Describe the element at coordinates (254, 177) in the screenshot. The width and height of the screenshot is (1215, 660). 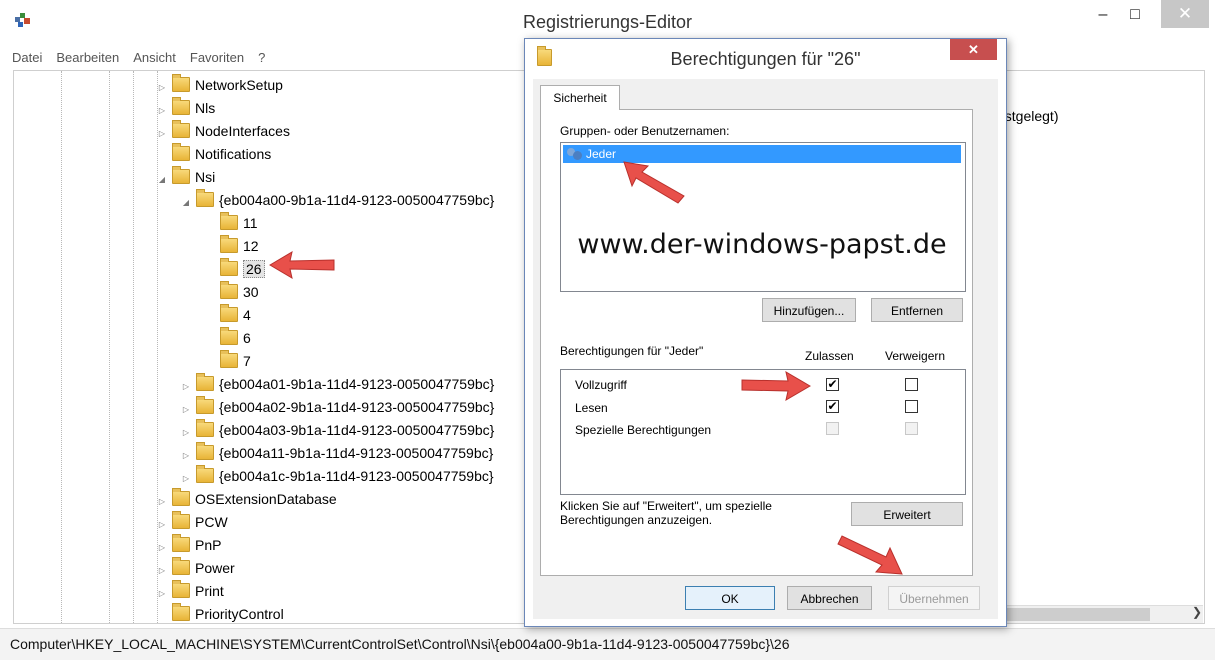
I see `tree-item: ◢ Nsi` at that location.